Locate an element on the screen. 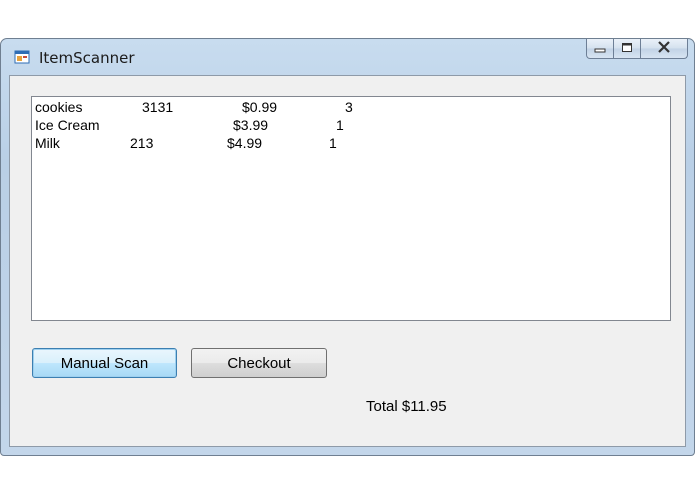 This screenshot has height=494, width=695. maximize-icon is located at coordinates (627, 49).